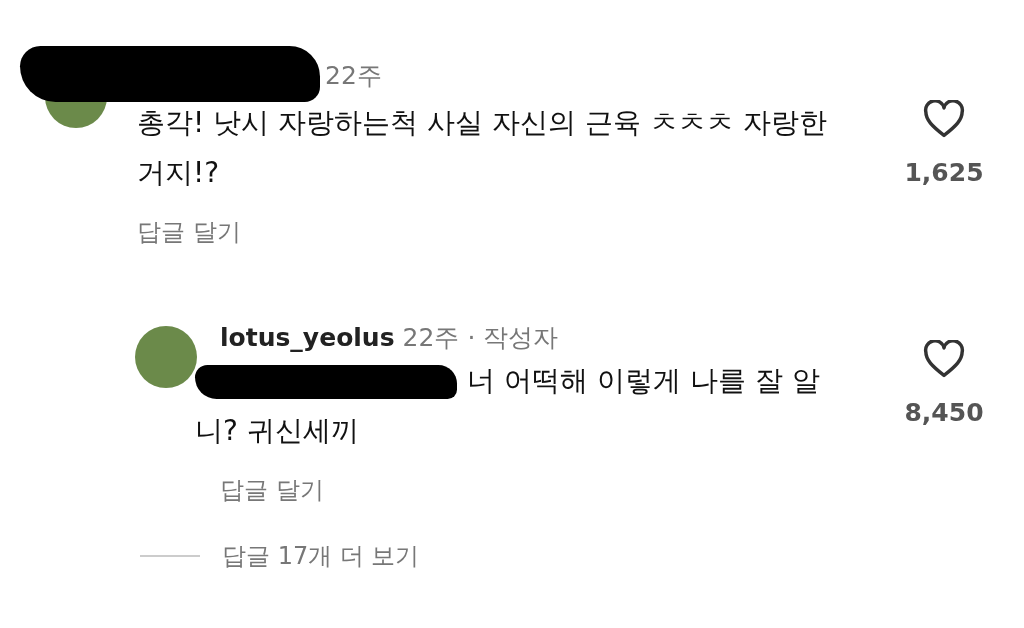  Describe the element at coordinates (944, 413) in the screenshot. I see `like-count: 8,450` at that location.